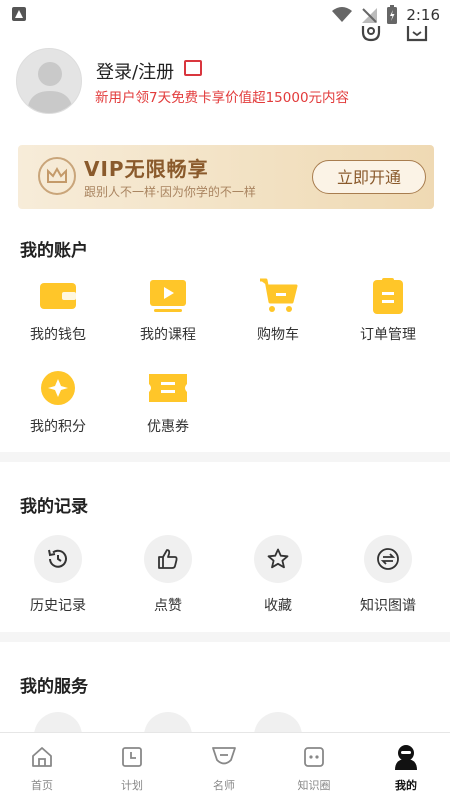 The width and height of the screenshot is (450, 800). Describe the element at coordinates (19, 14) in the screenshot. I see `notification-icon` at that location.